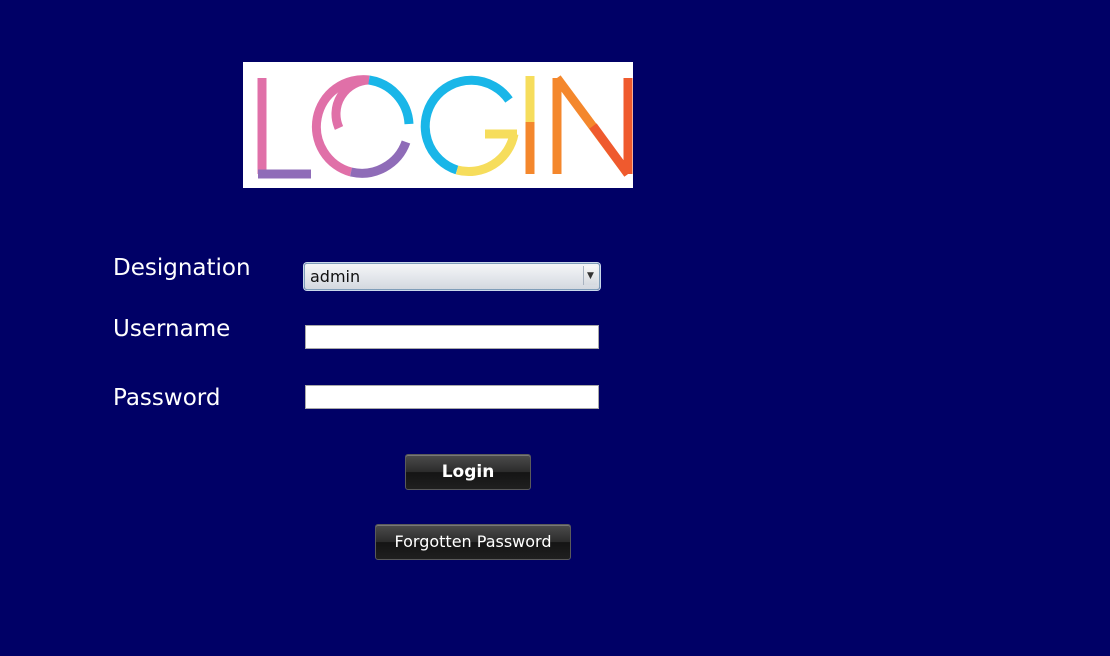 This screenshot has height=656, width=1110. I want to click on dropdown-arrow-icon: ▼, so click(590, 275).